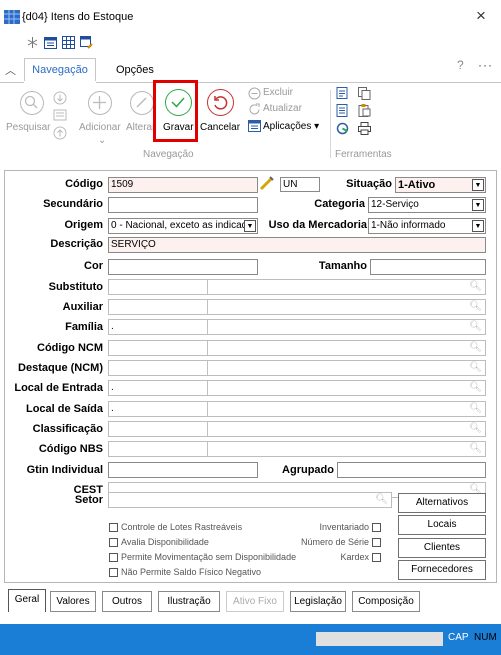 The width and height of the screenshot is (501, 655). I want to click on refresh-icon, so click(254, 109).